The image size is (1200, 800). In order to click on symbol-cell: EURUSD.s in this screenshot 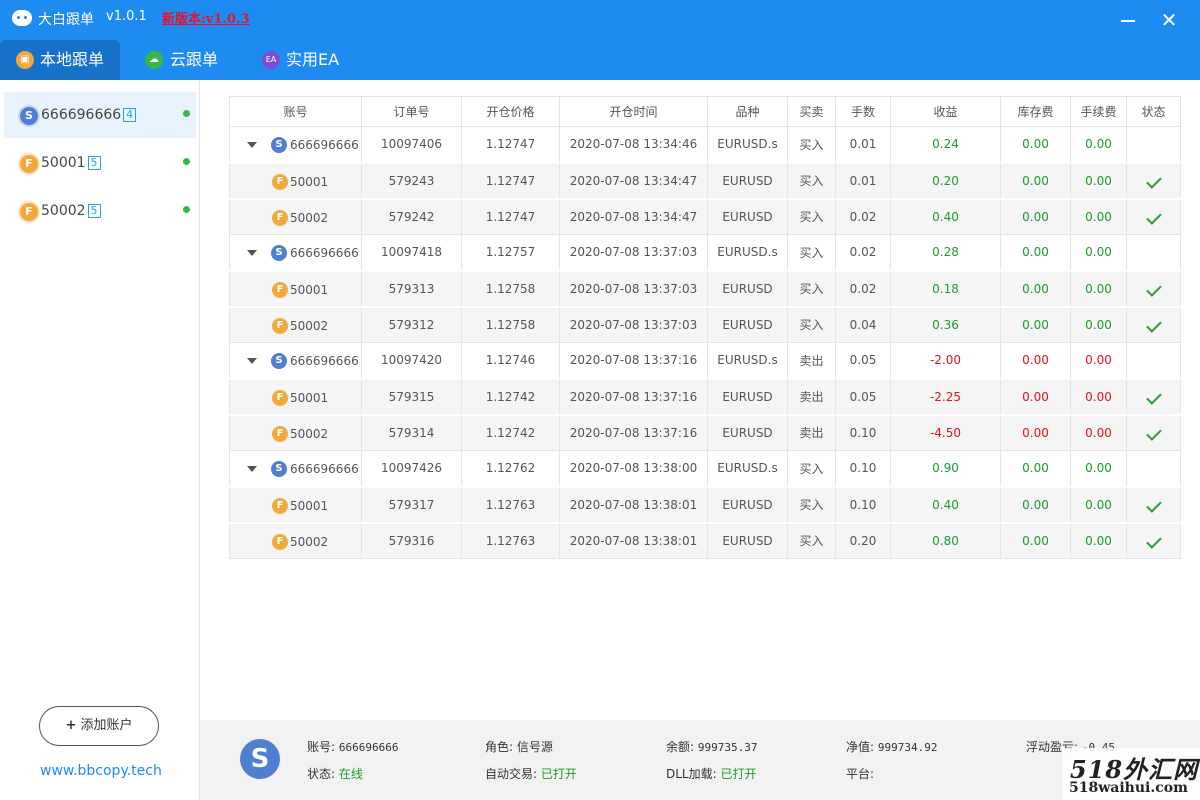, I will do `click(747, 360)`.